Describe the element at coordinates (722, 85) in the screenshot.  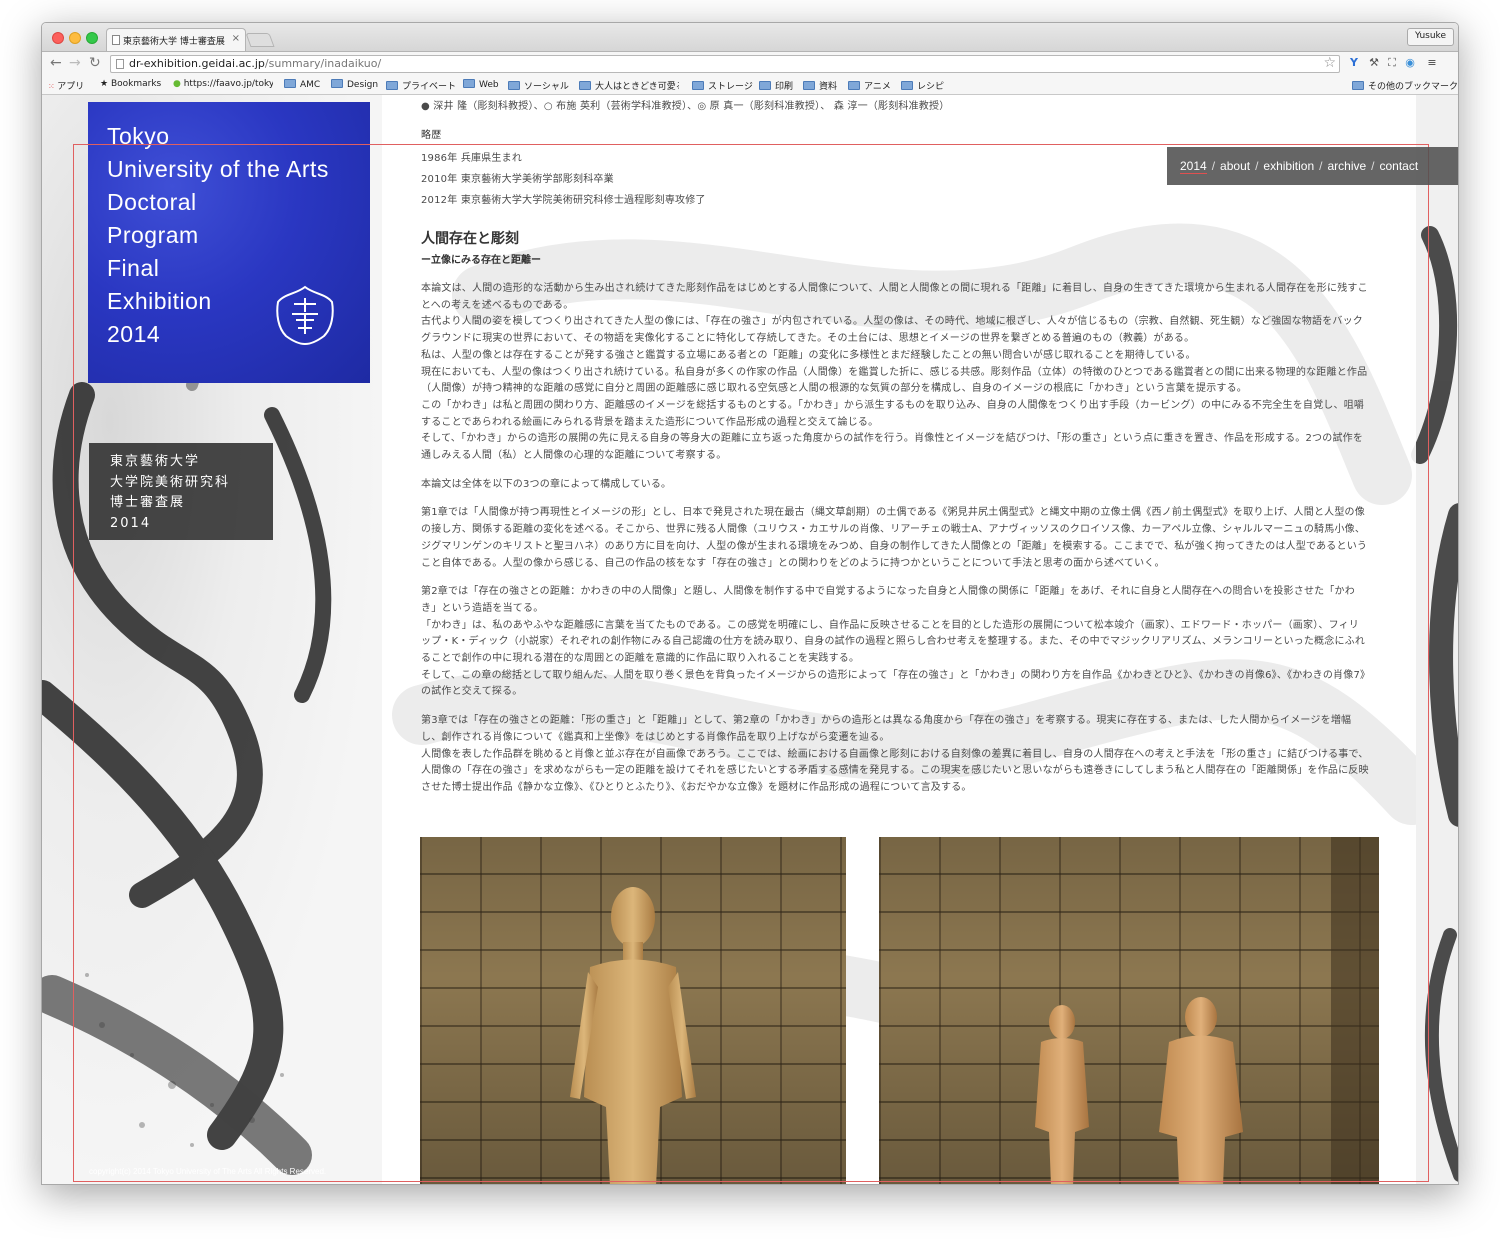
I see `bookmark-item: ストレージ` at that location.